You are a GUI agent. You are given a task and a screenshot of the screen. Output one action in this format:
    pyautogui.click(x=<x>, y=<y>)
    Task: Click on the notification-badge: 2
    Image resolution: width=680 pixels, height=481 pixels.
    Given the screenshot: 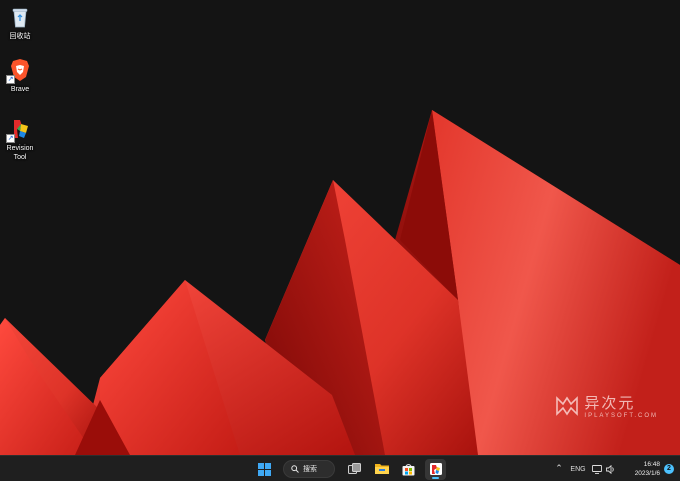 What is the action you would take?
    pyautogui.click(x=669, y=469)
    